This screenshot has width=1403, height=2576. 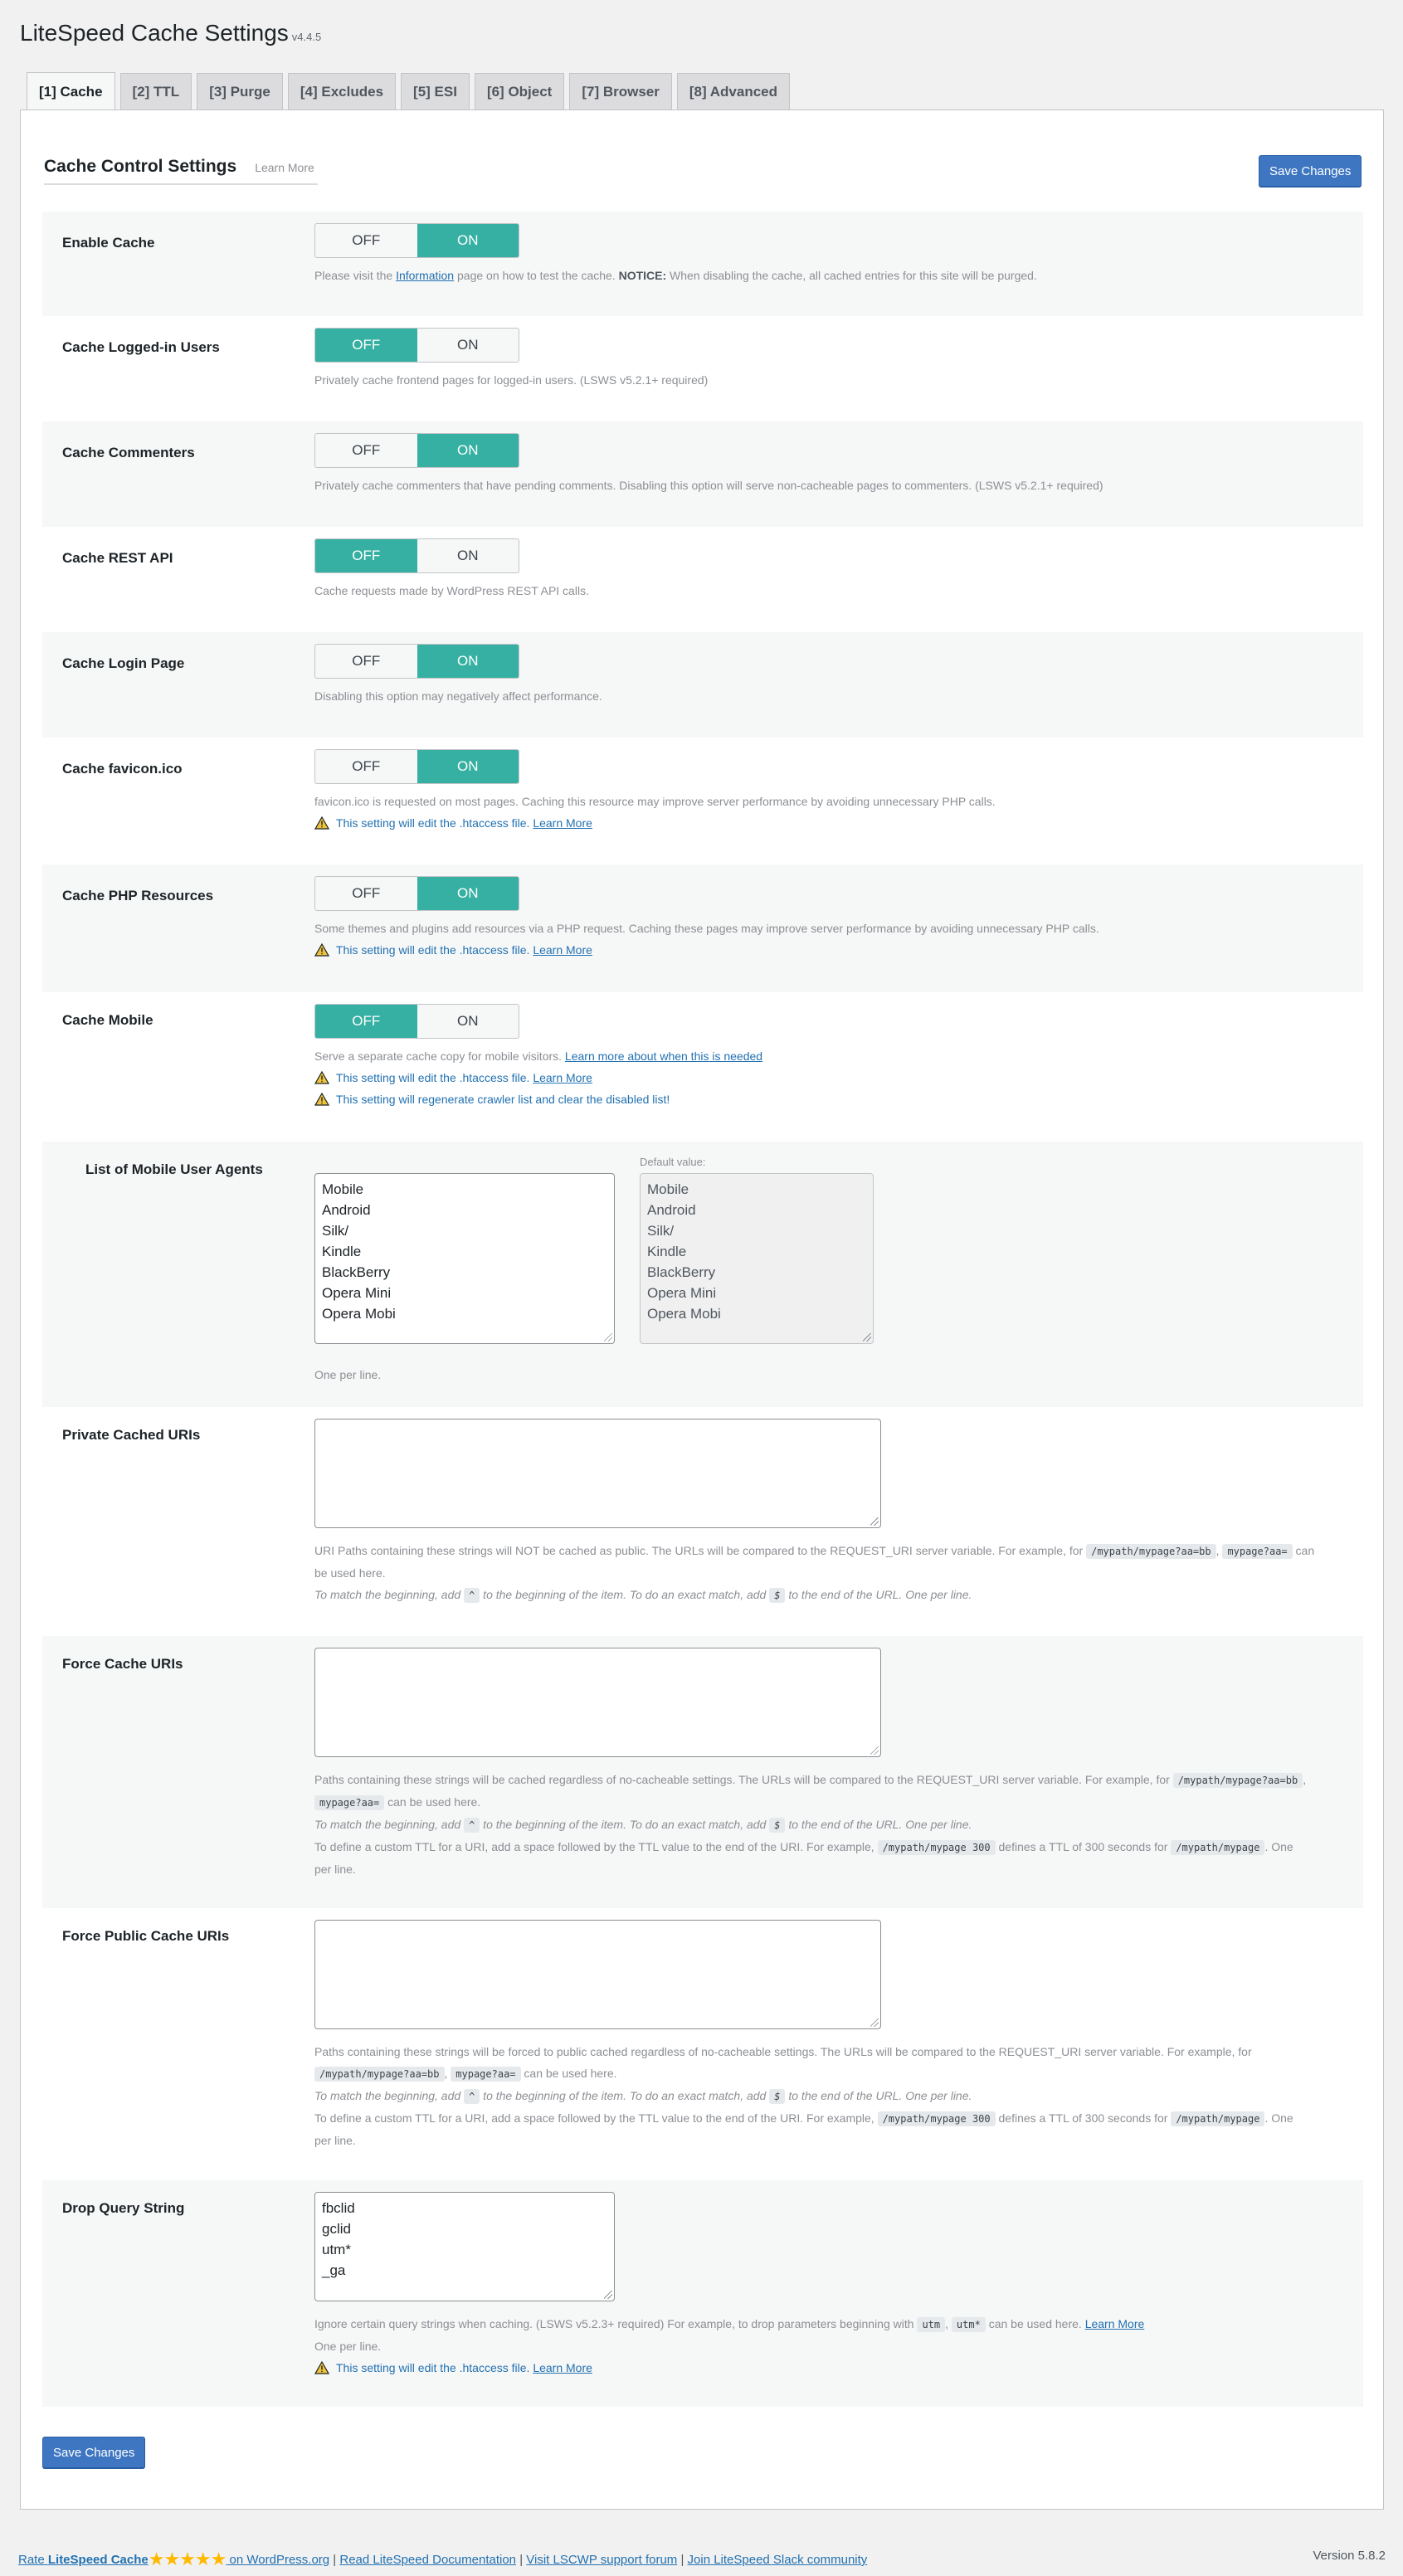 What do you see at coordinates (427, 2560) in the screenshot?
I see `docs-link: Read LiteSpeed Documentation` at bounding box center [427, 2560].